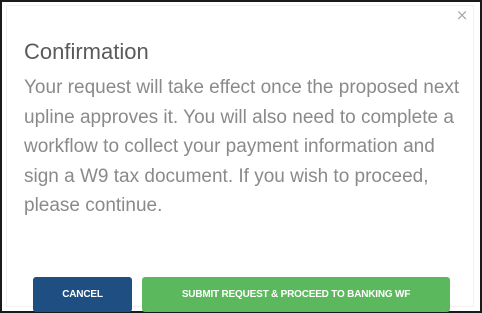 This screenshot has height=313, width=482. Describe the element at coordinates (86, 51) in the screenshot. I see `dialog-title: Confirmation` at that location.